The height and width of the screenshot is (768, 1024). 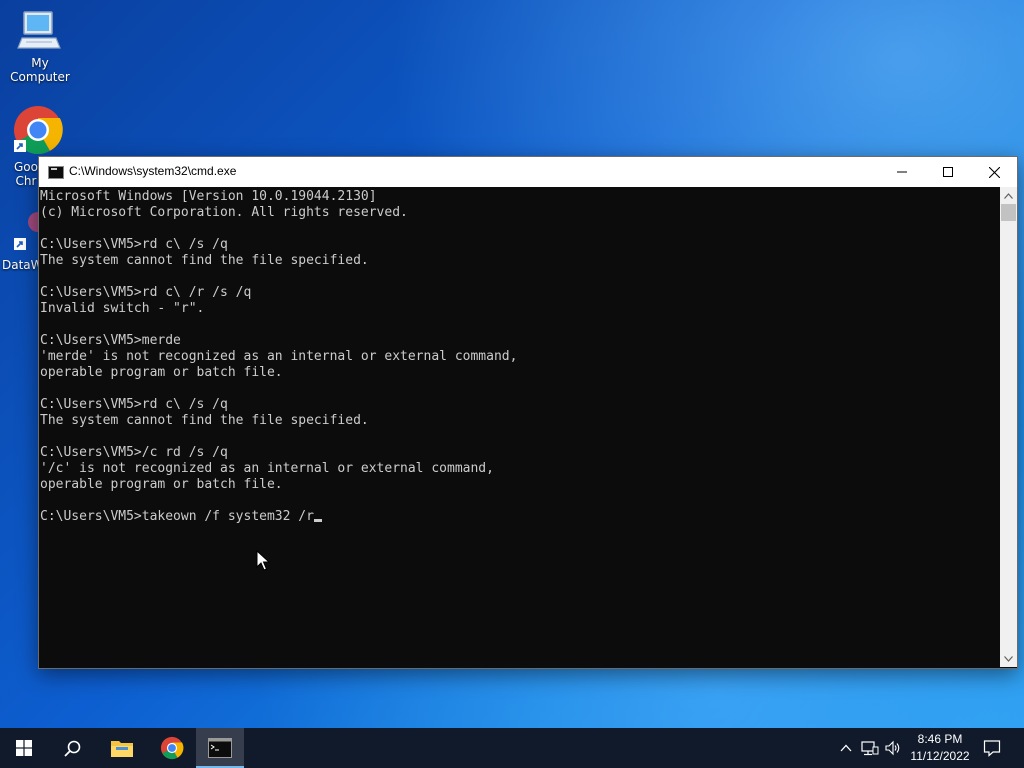 I want to click on search-icon, so click(x=71, y=748).